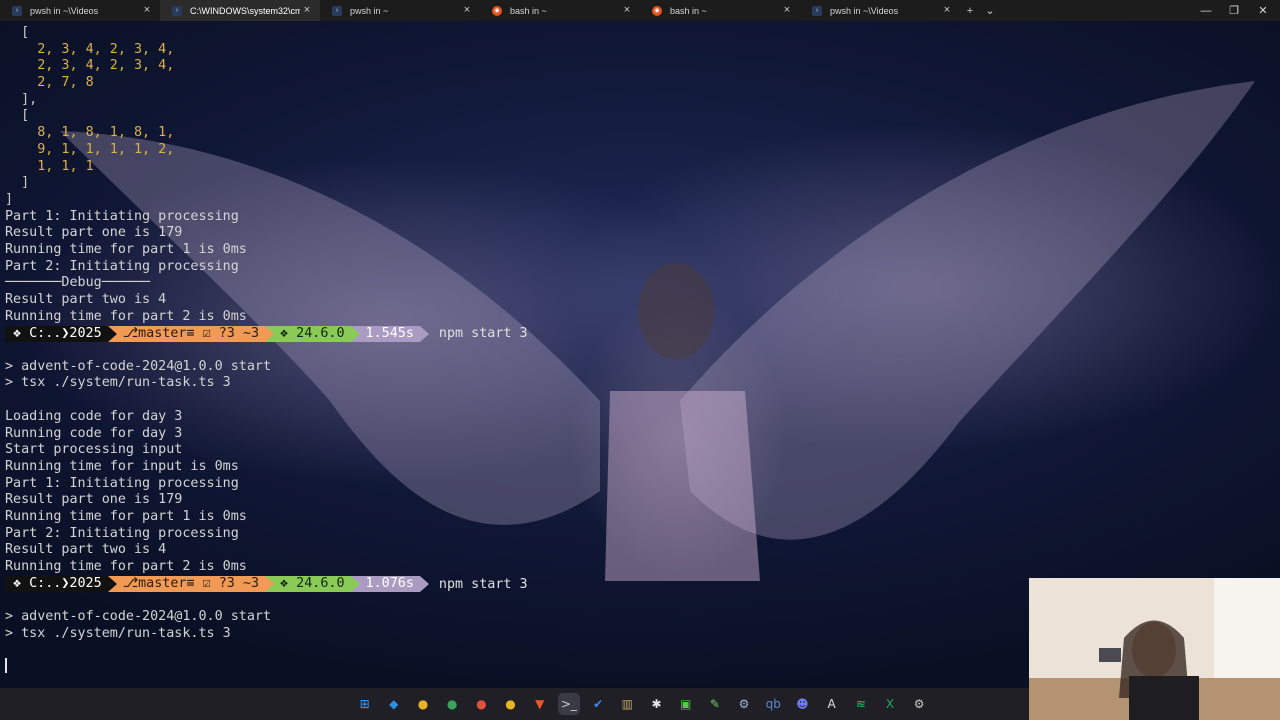 This screenshot has height=720, width=1280. What do you see at coordinates (94, 433) in the screenshot?
I see `terminal-line: Running code for day 3` at bounding box center [94, 433].